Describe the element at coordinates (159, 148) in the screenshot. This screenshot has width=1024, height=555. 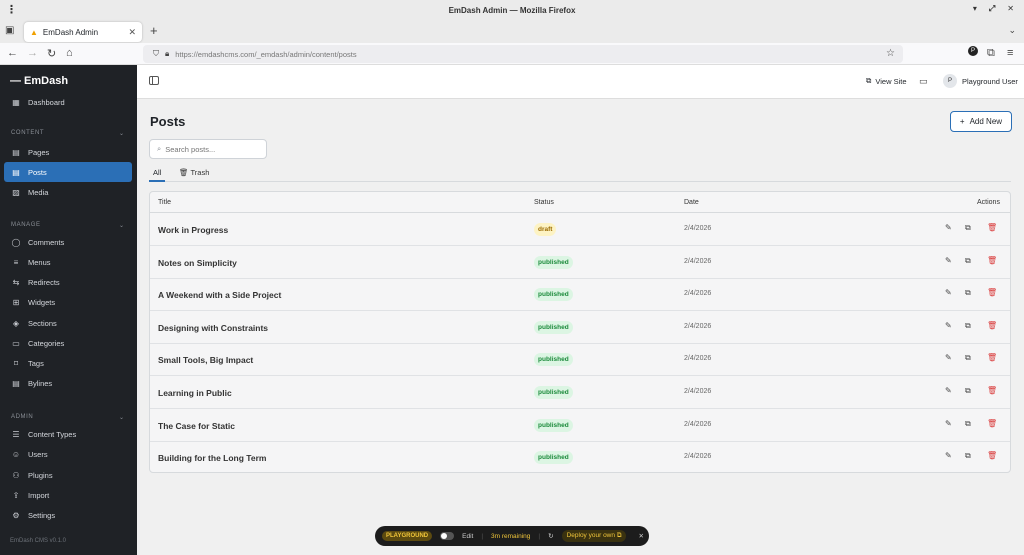
I see `search-icon: ⌕` at that location.